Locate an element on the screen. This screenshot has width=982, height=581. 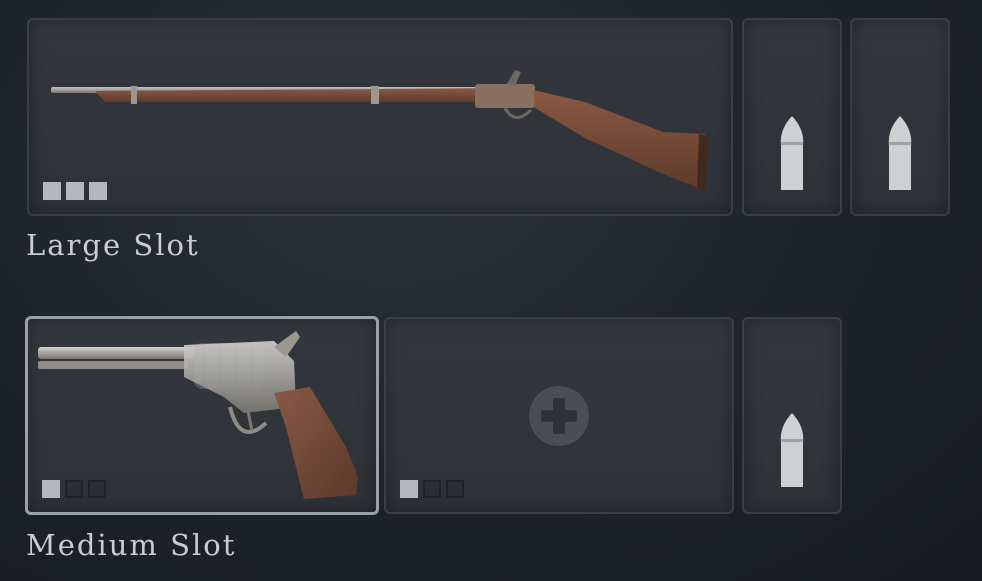
medium-empty-slot is located at coordinates (559, 415).